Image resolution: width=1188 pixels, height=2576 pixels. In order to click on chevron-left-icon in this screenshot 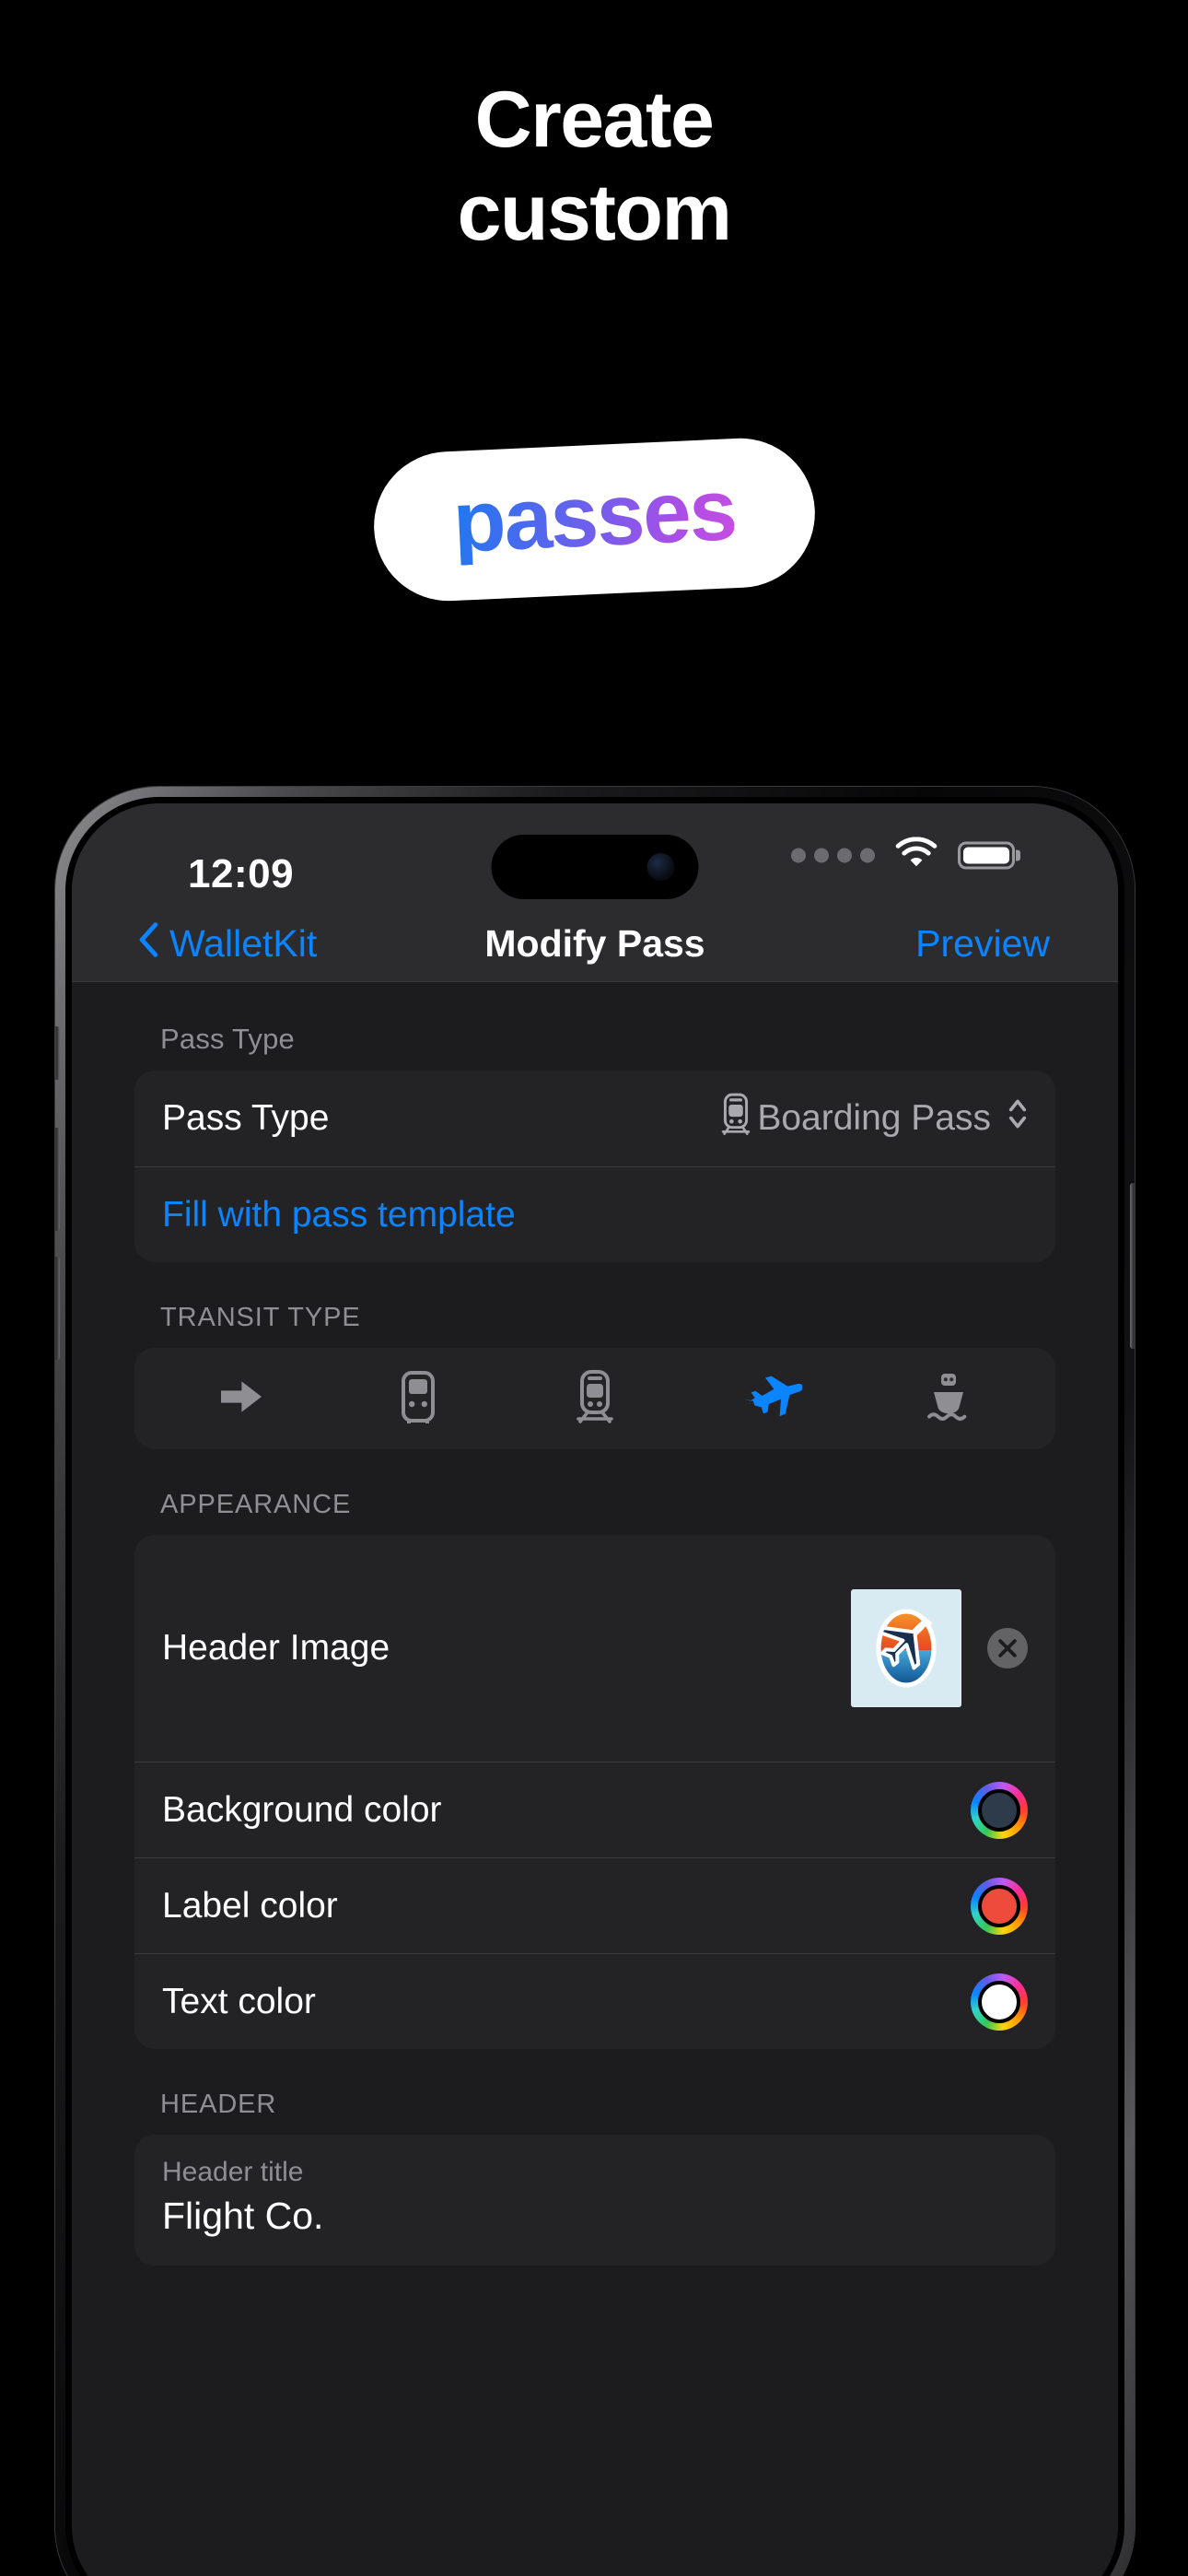, I will do `click(148, 943)`.